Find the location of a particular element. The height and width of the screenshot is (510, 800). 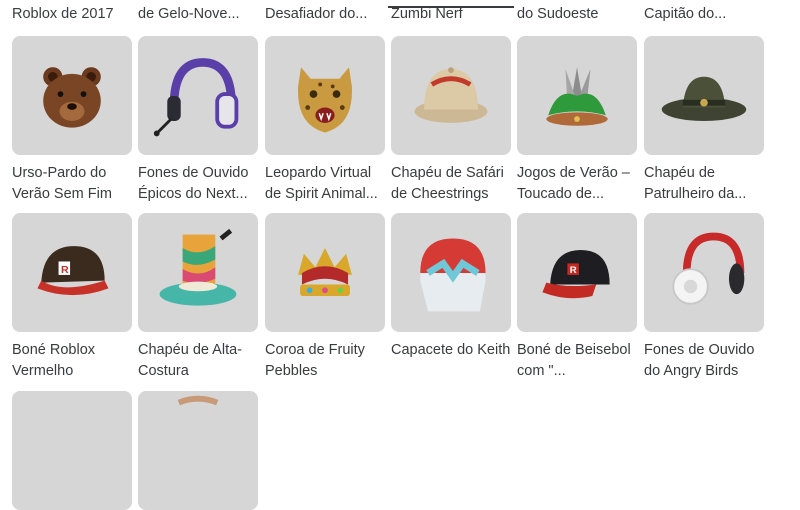

catalog-item-card: Chapéu de Safári de Cheestrings is located at coordinates (451, 120).